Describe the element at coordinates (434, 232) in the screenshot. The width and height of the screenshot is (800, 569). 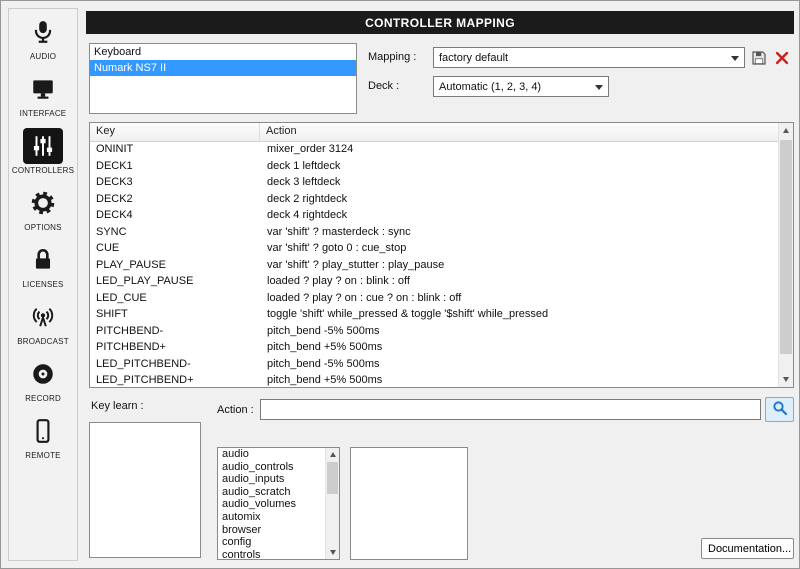
I see `table-row: SYNC var 'shift' ? masterdeck : sync` at that location.